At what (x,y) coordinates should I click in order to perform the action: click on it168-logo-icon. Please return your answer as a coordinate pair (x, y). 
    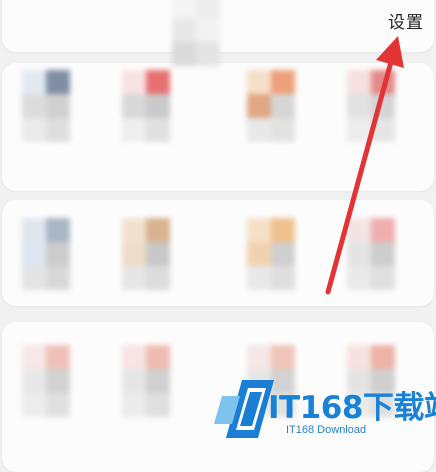
    Looking at the image, I should click on (244, 409).